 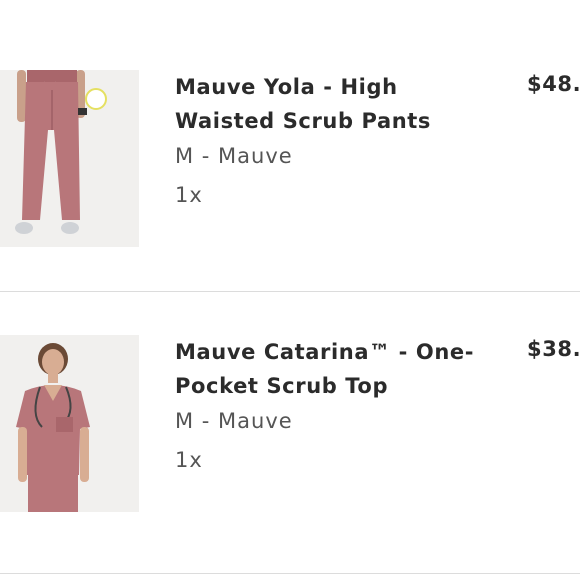 I want to click on product-price: $48., so click(x=553, y=84).